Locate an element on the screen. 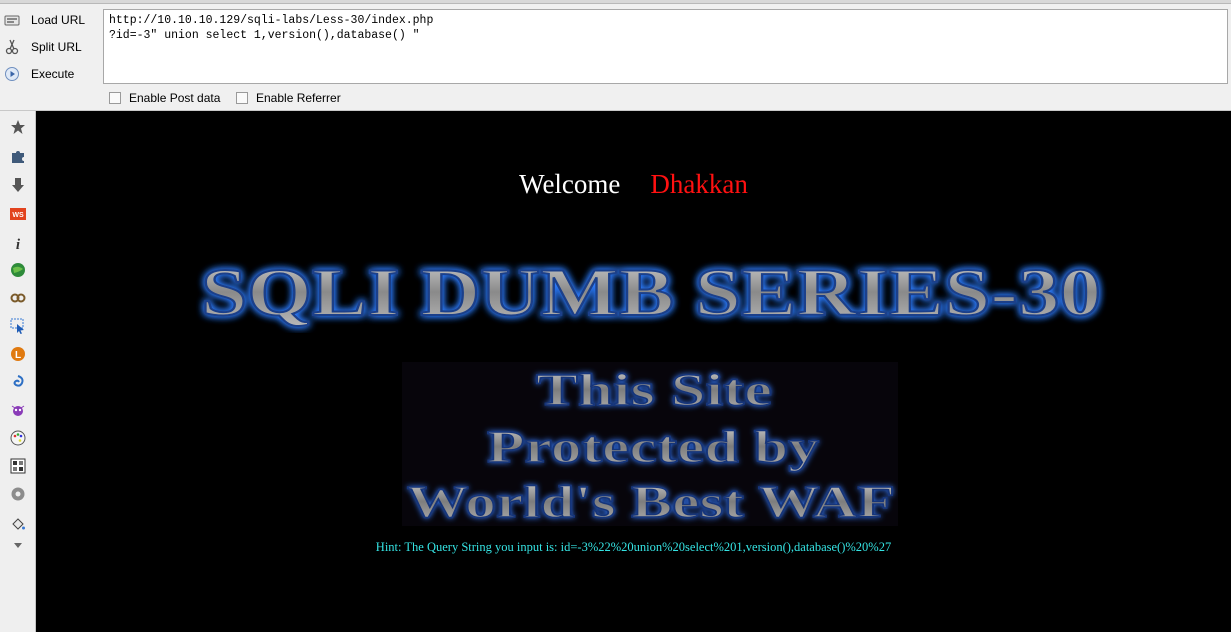 Image resolution: width=1231 pixels, height=632 pixels. scissors-icon is located at coordinates (12, 47).